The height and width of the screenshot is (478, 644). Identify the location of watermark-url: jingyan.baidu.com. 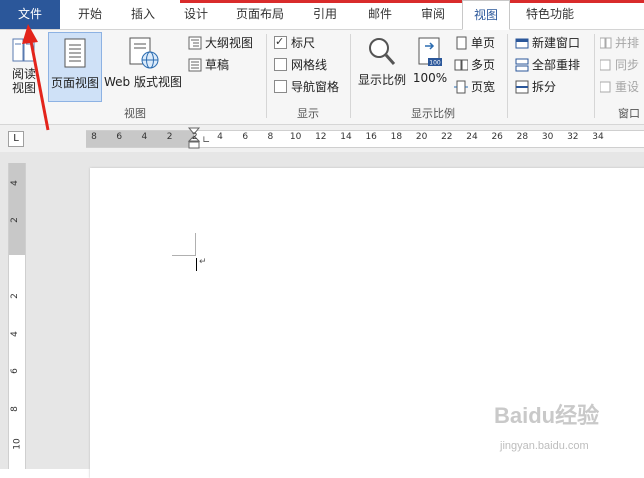
(544, 446).